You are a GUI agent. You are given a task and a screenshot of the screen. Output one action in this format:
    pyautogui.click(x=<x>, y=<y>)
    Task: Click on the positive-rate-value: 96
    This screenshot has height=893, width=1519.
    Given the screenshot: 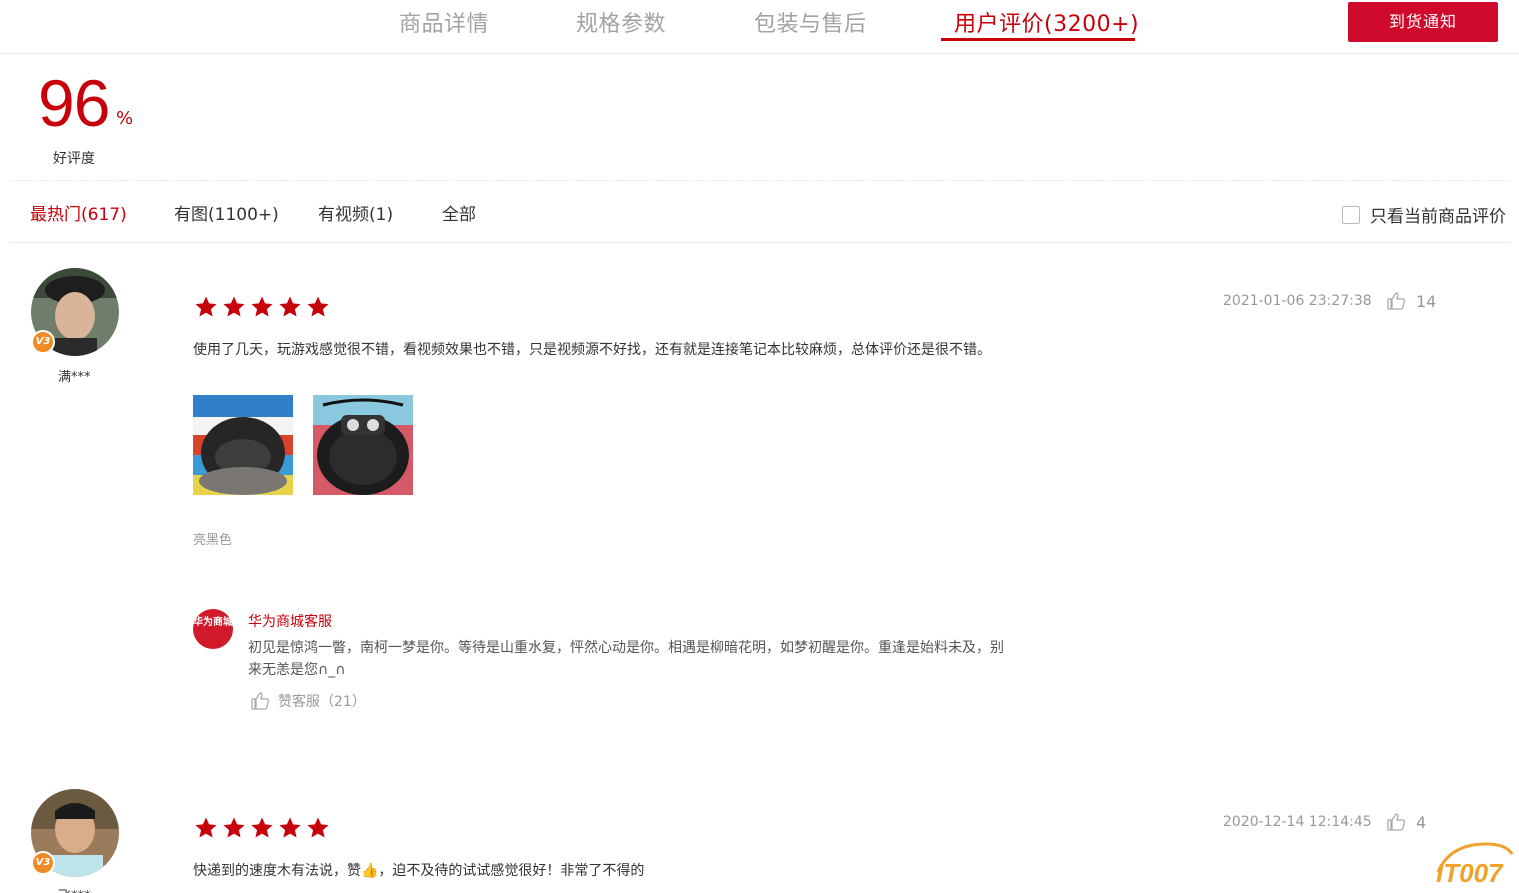 What is the action you would take?
    pyautogui.click(x=74, y=103)
    